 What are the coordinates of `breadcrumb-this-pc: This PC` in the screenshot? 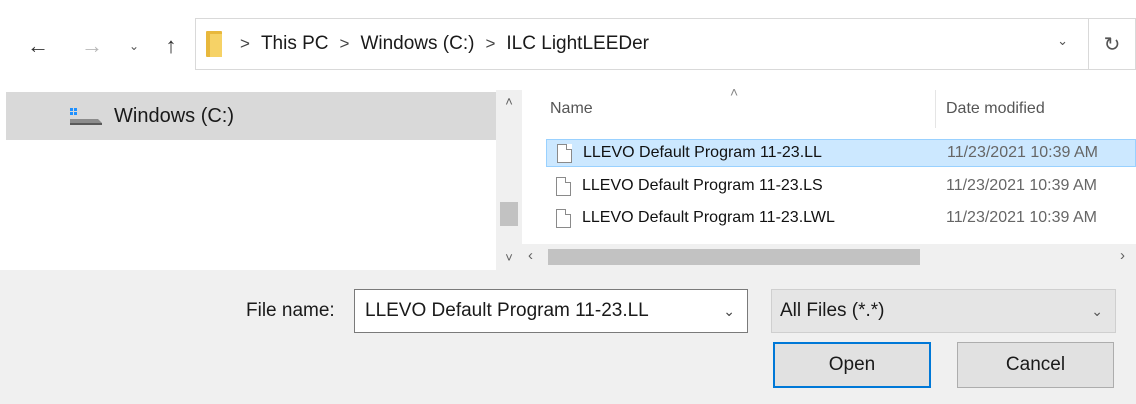 It's located at (295, 44).